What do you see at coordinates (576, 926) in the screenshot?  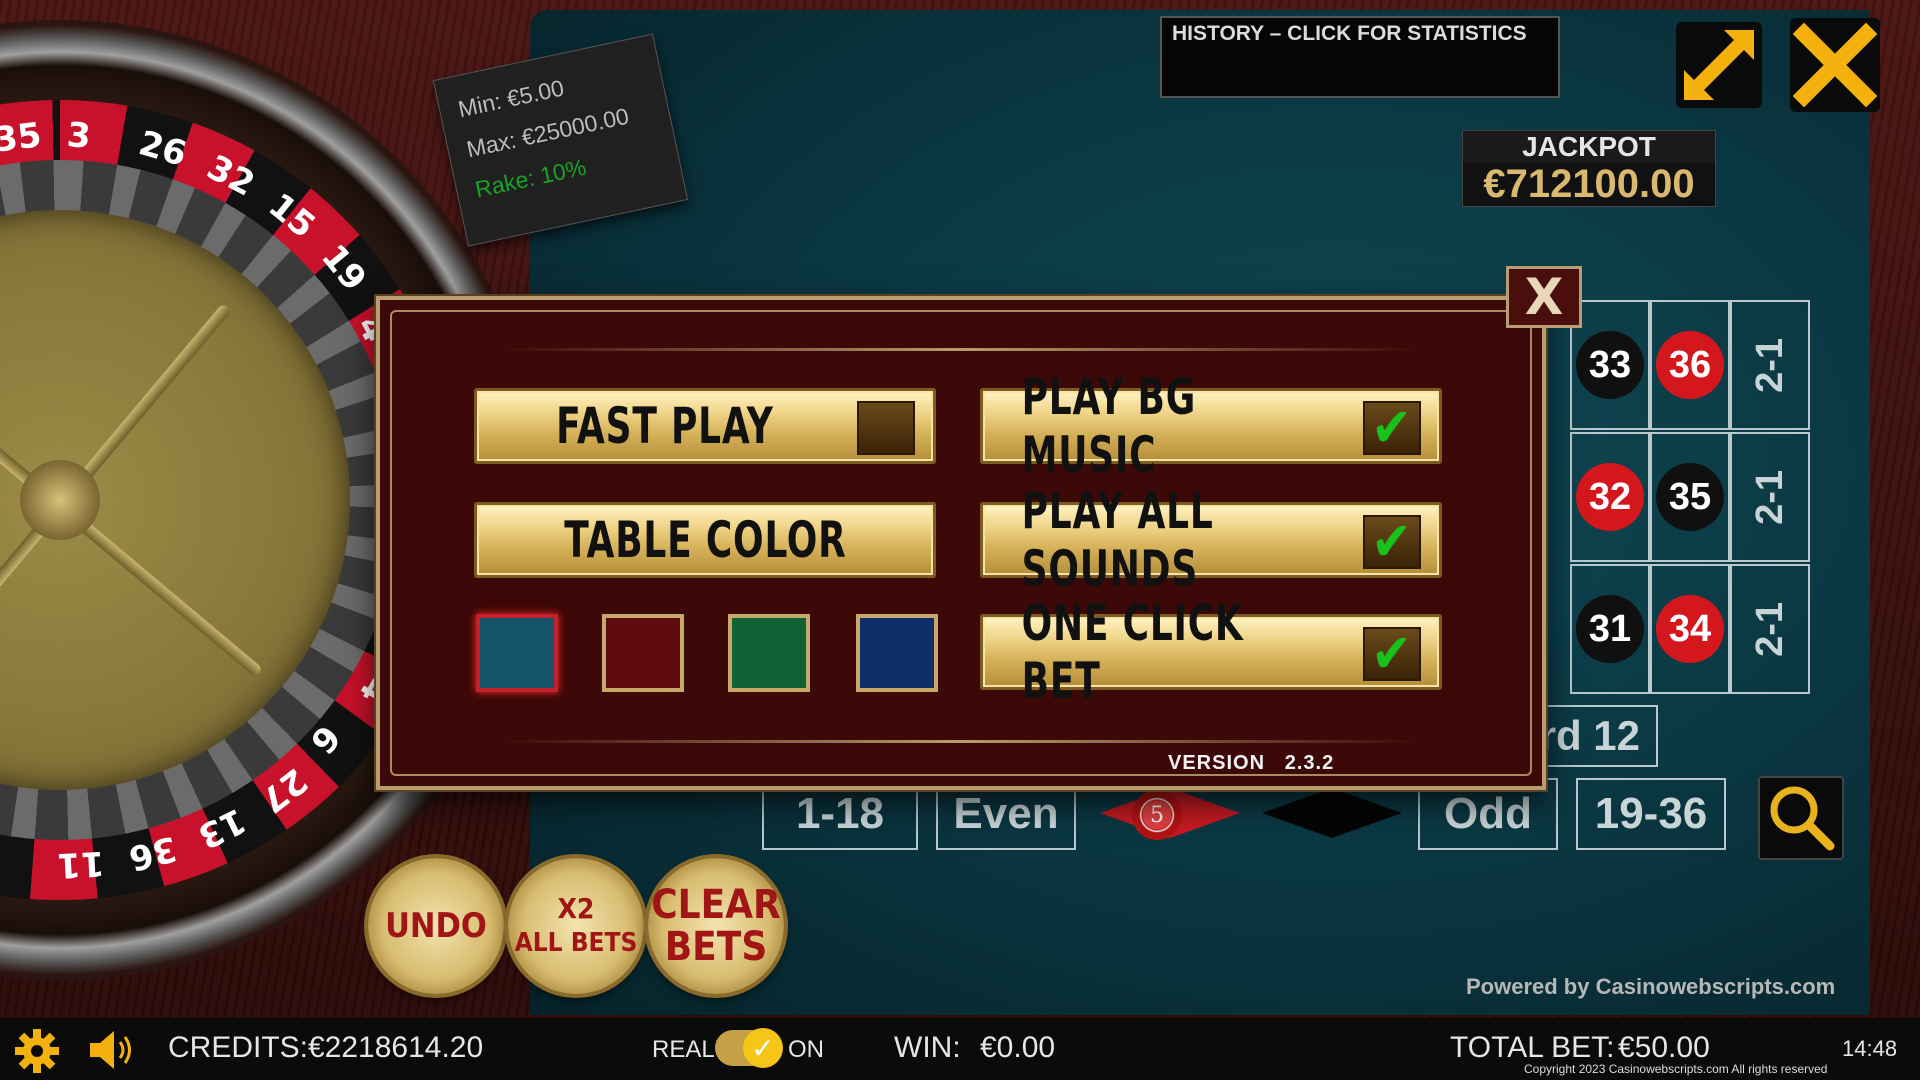 I see `x2-all-bets-button: X2 ALL BETS` at bounding box center [576, 926].